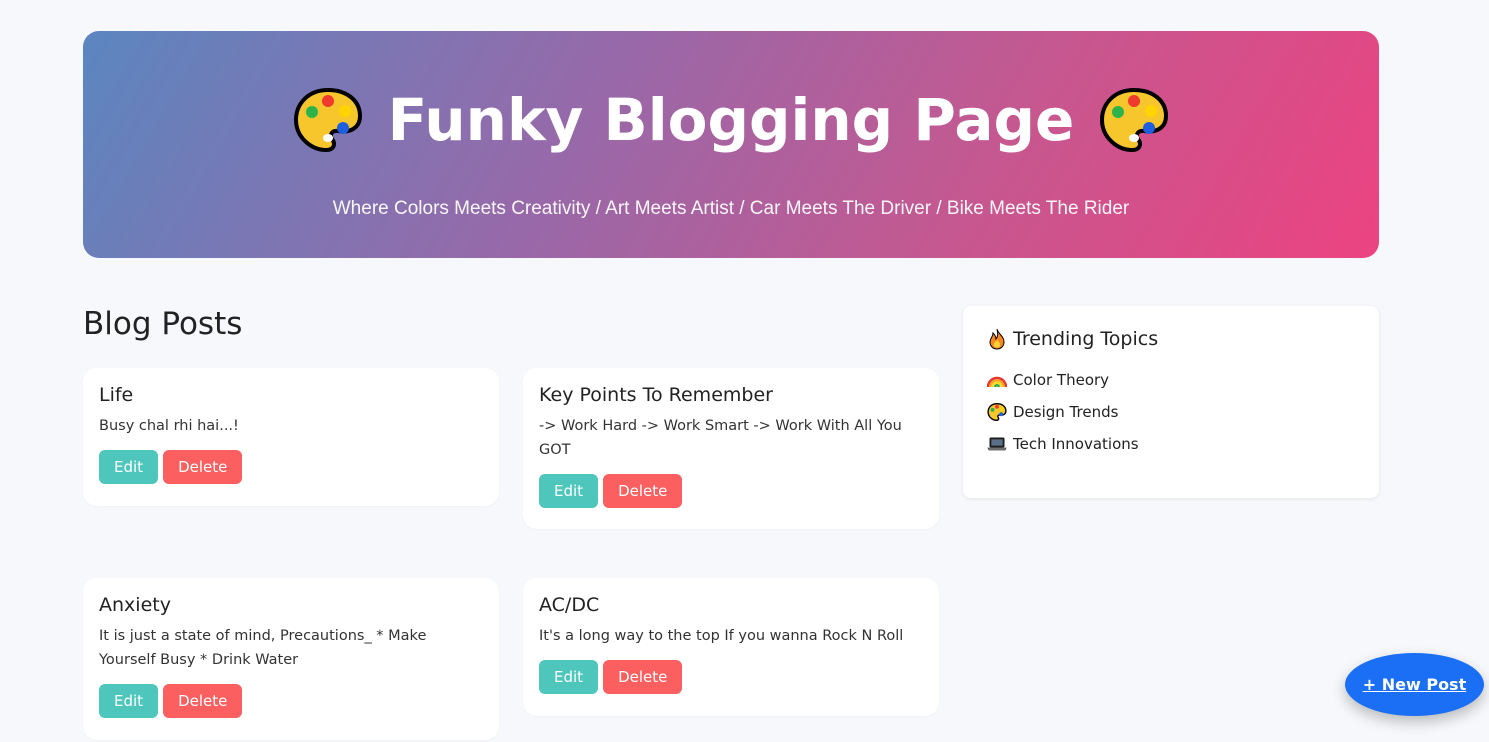  I want to click on section-title: Blog Posts, so click(163, 324).